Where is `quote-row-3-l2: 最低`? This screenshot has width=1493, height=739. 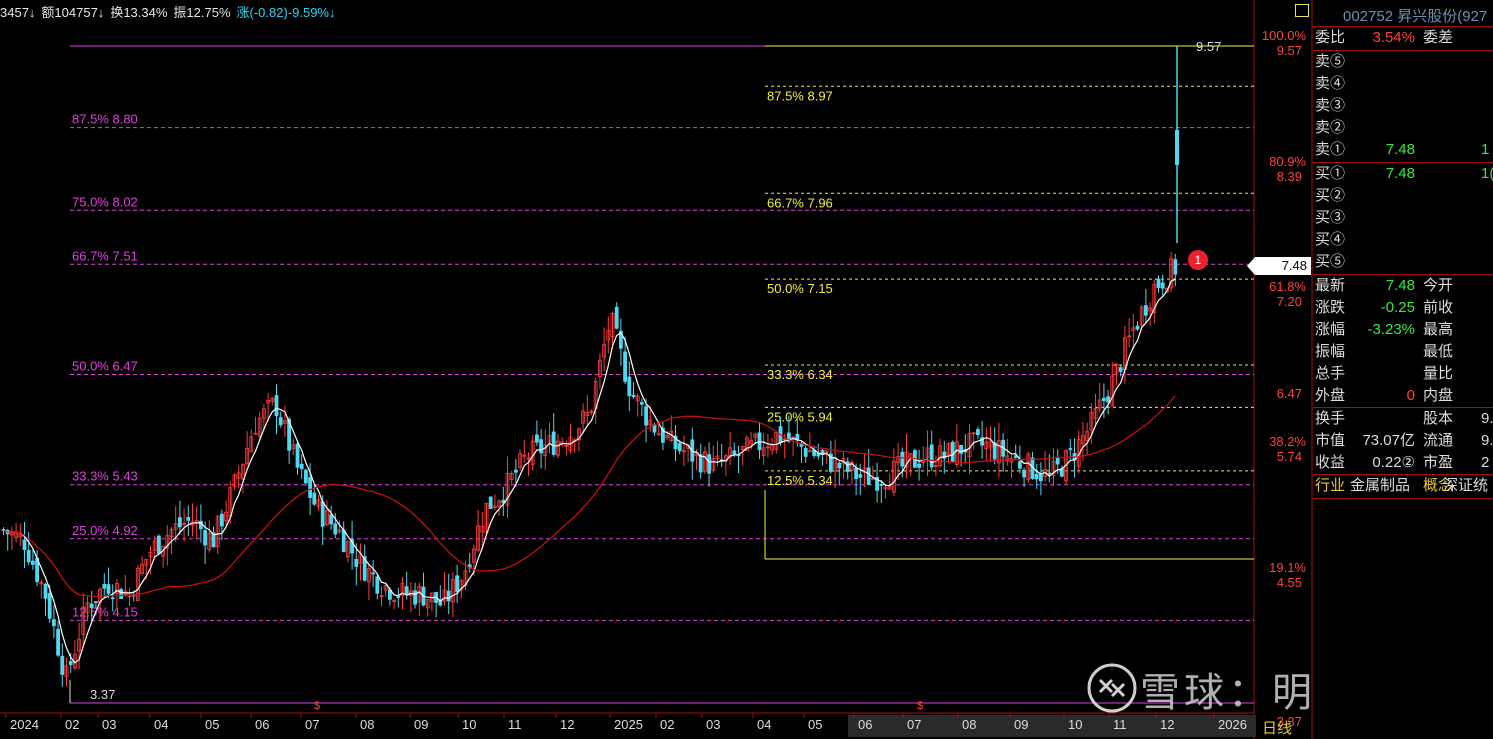 quote-row-3-l2: 最低 is located at coordinates (1438, 351).